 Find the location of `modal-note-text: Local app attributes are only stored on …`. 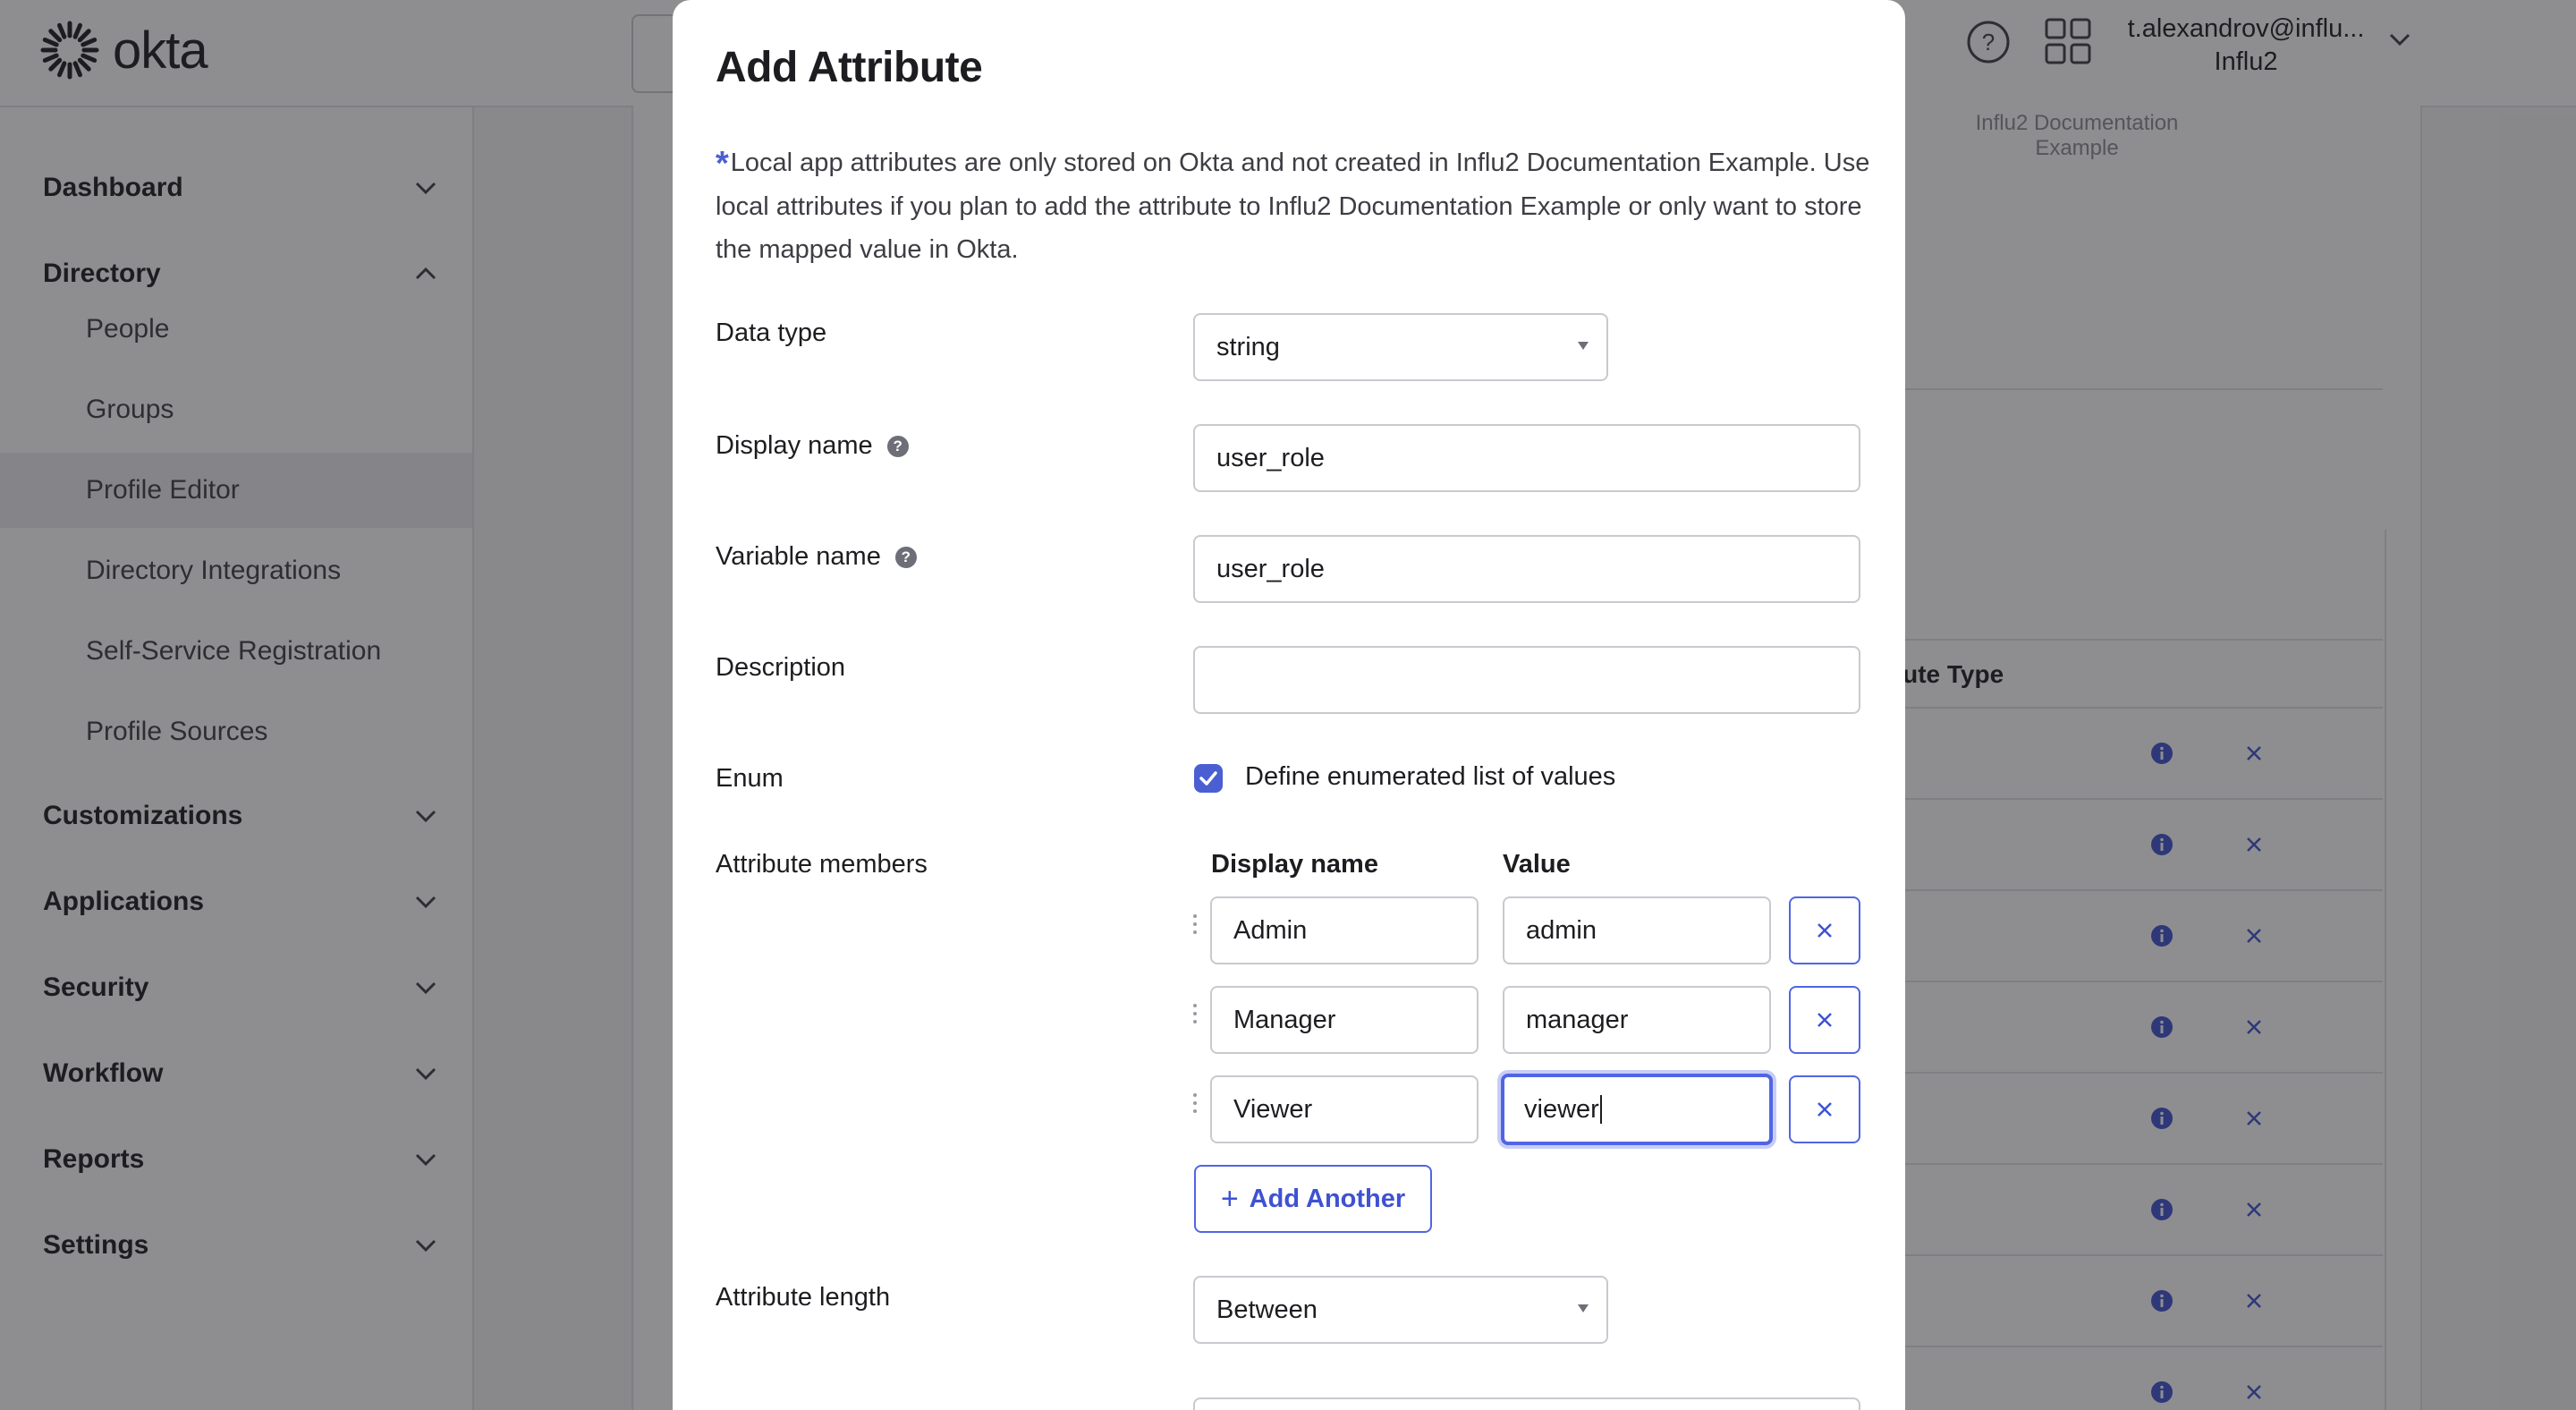

modal-note-text: Local app attributes are only stored on … is located at coordinates (1293, 206).